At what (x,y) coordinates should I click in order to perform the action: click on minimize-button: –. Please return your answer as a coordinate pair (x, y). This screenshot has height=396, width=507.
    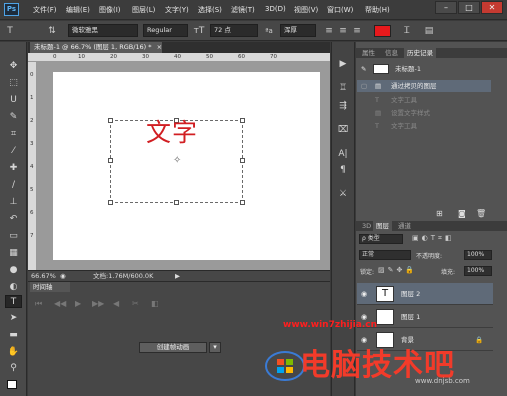
    Looking at the image, I should click on (446, 7).